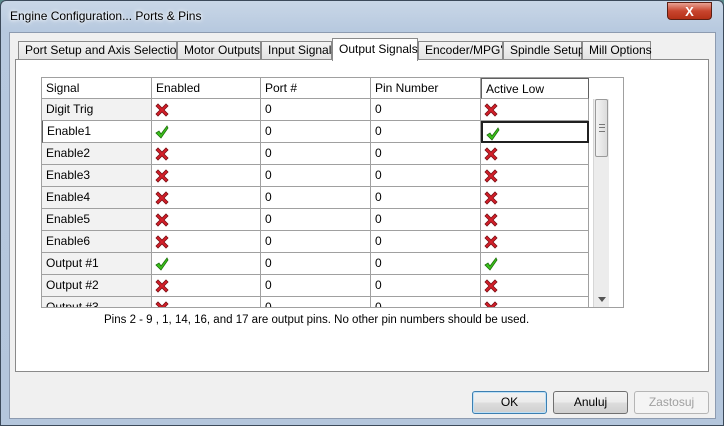 The height and width of the screenshot is (426, 724). I want to click on scroll-down-icon, so click(602, 299).